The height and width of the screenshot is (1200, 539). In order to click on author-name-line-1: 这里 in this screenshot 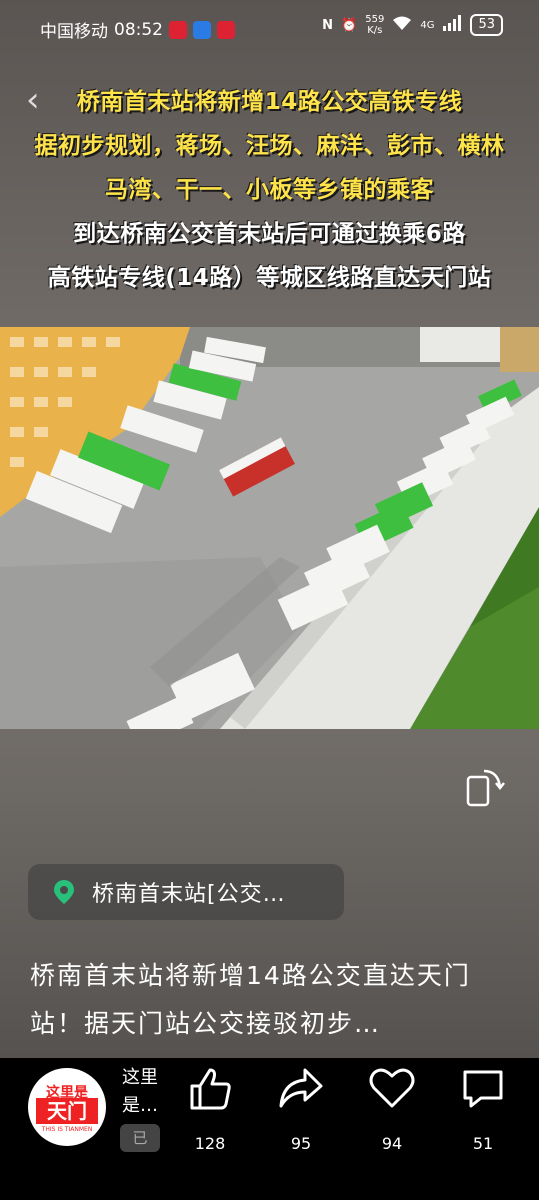, I will do `click(140, 1077)`.